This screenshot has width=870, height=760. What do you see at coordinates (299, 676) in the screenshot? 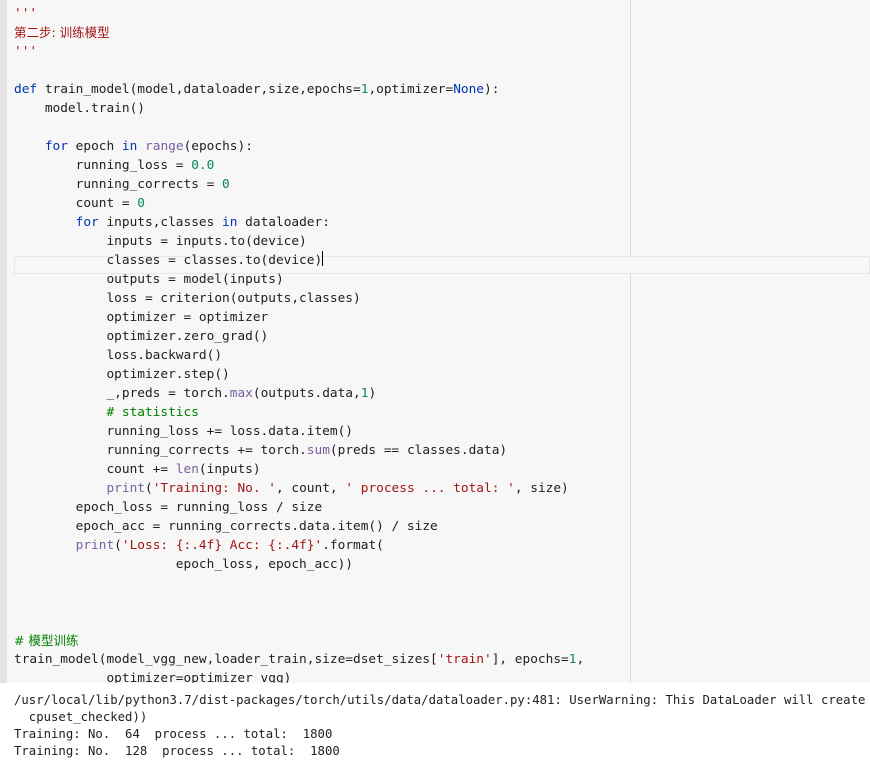
I see `code-line: optimizer=optimizer_vgg)` at bounding box center [299, 676].